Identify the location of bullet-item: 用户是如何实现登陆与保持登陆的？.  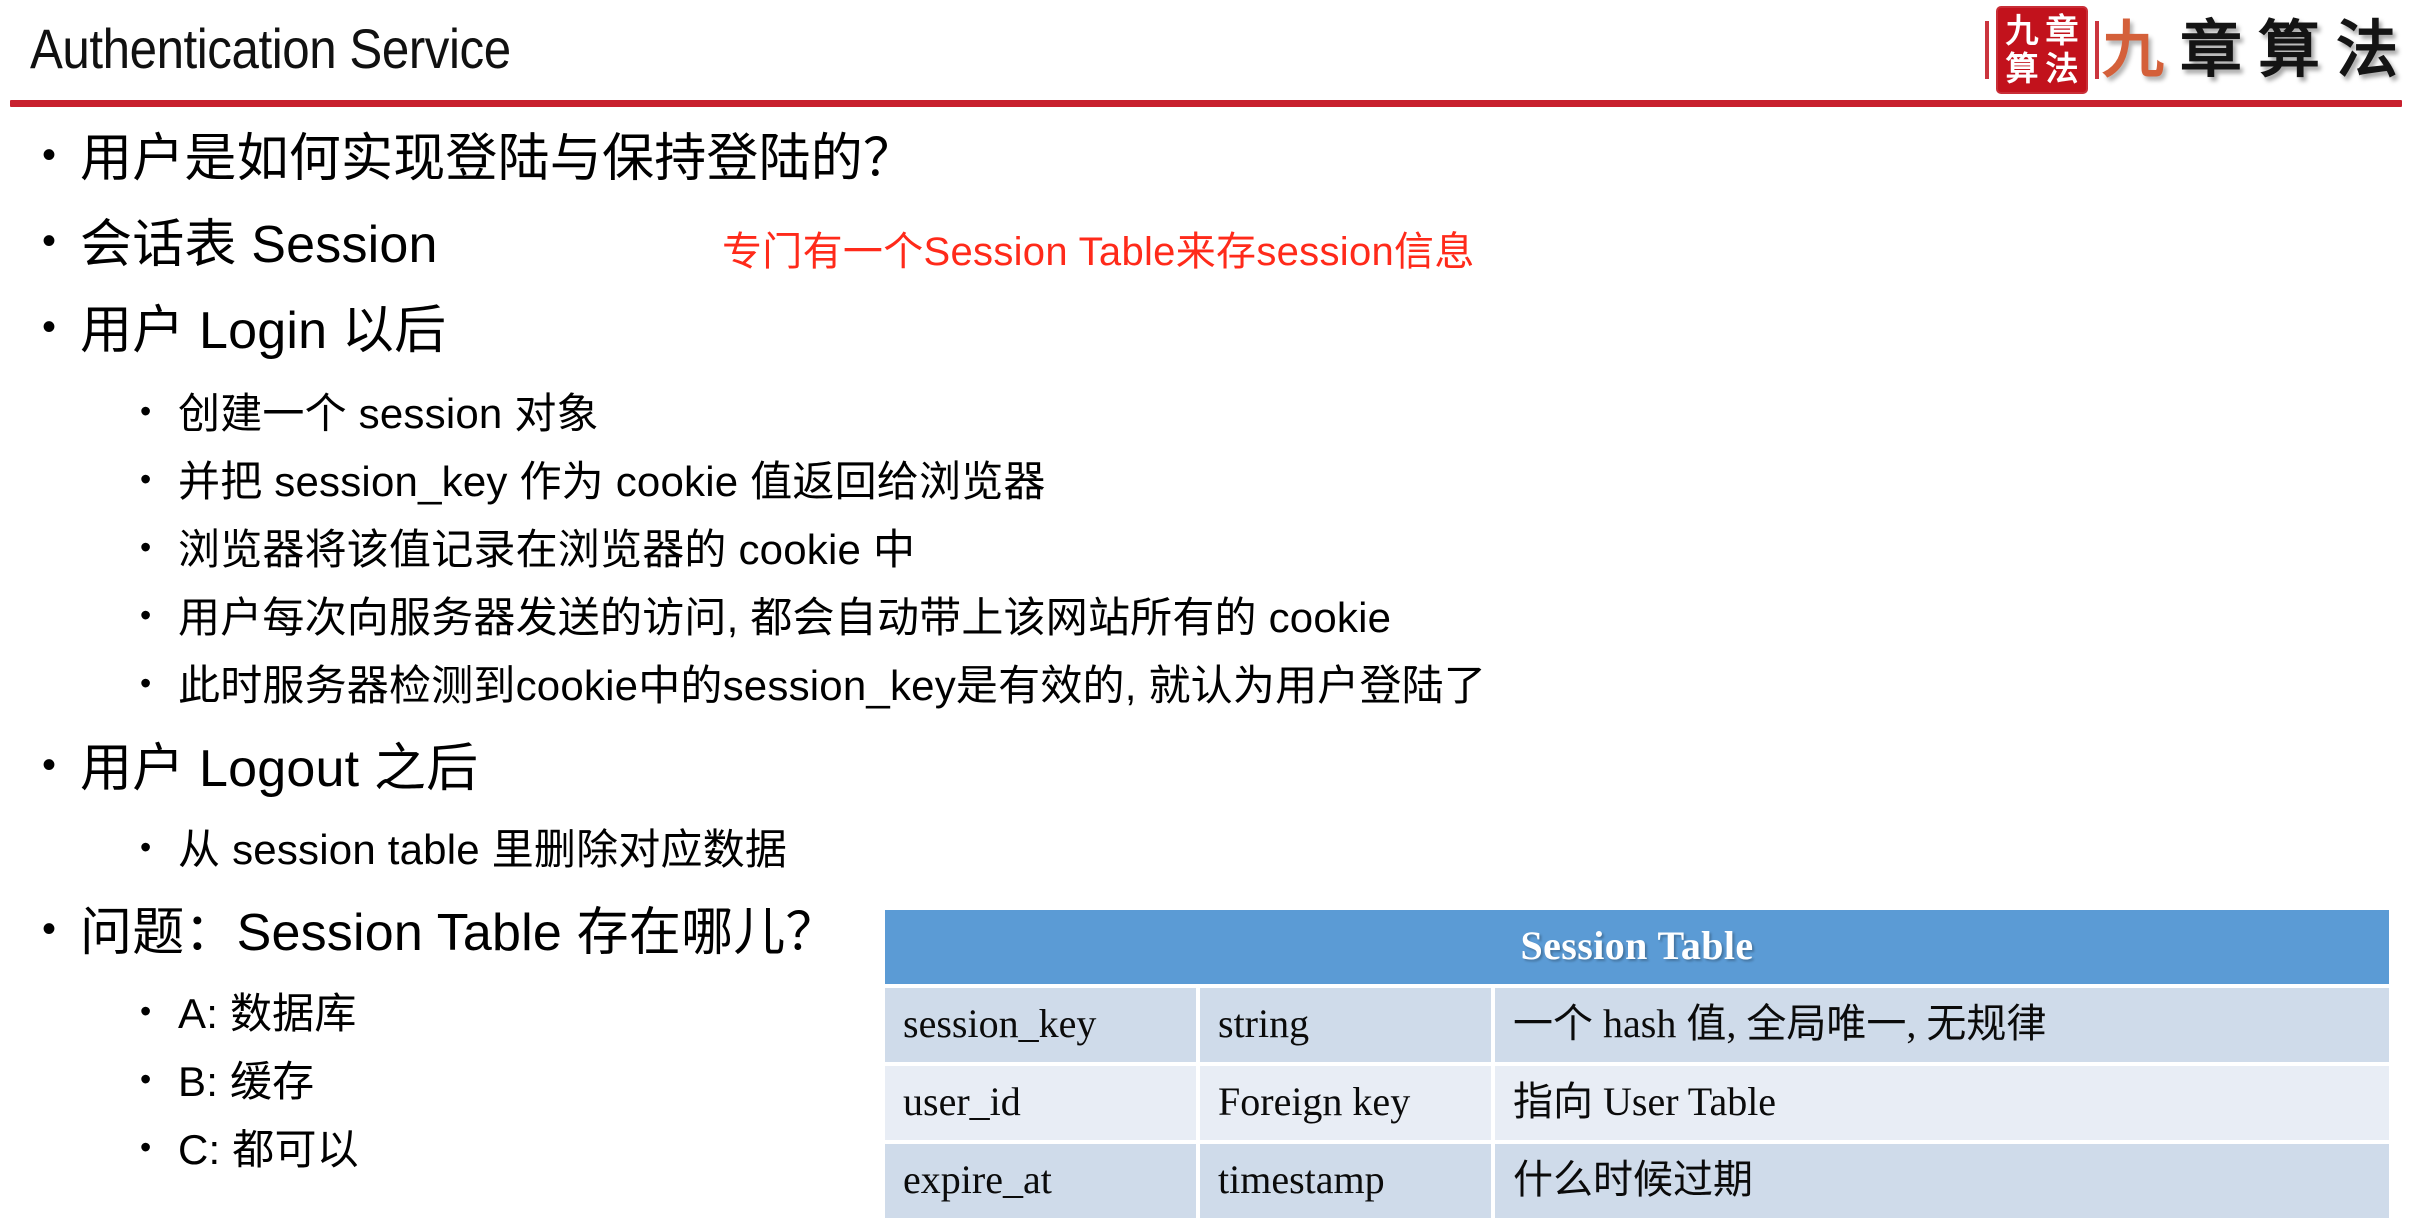
(1205, 157).